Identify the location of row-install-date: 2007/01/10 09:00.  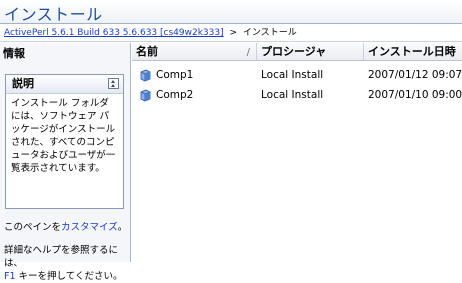
(415, 95).